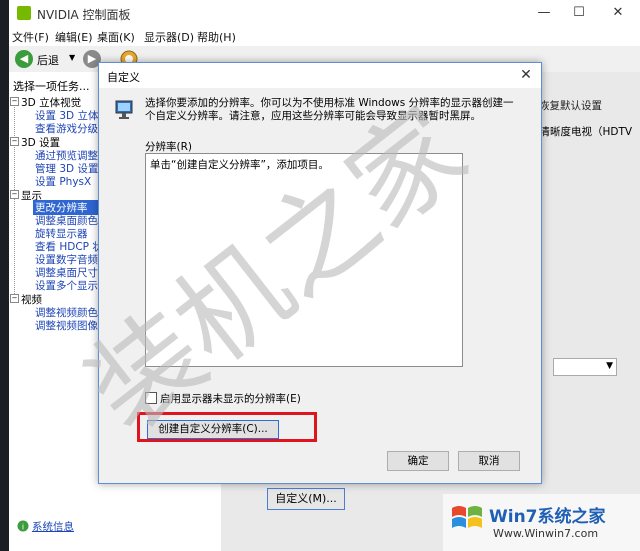 This screenshot has height=551, width=640. I want to click on chevron-down-icon: ▼, so click(609, 366).